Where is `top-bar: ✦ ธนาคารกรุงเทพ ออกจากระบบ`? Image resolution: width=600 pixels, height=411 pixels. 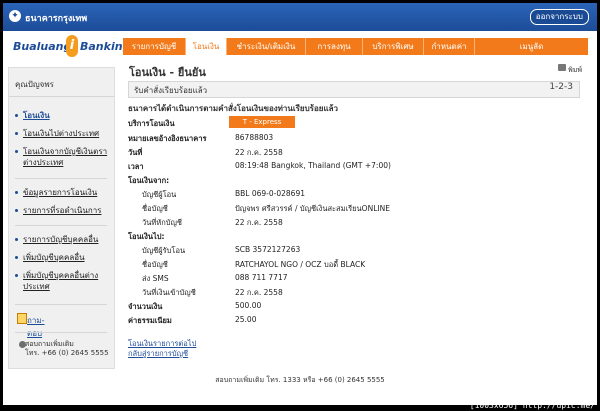 top-bar: ✦ ธนาคารกรุงเทพ ออกจากระบบ is located at coordinates (300, 17).